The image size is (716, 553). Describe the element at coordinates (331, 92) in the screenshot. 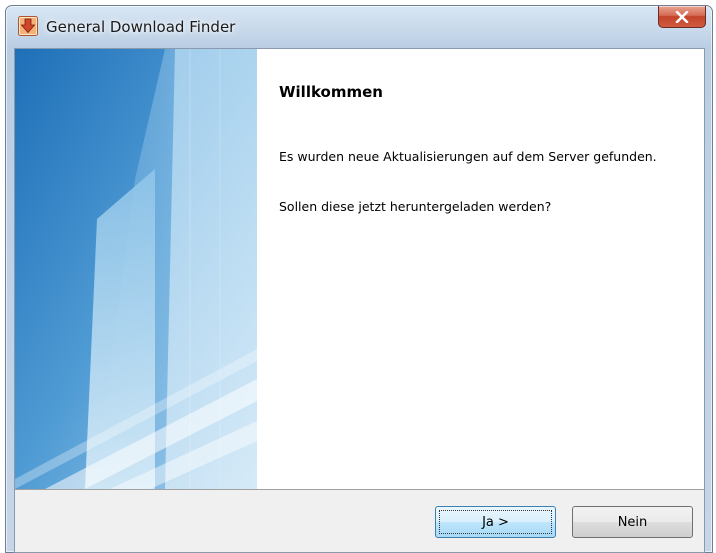

I see `welcome-heading: Willkommen` at that location.